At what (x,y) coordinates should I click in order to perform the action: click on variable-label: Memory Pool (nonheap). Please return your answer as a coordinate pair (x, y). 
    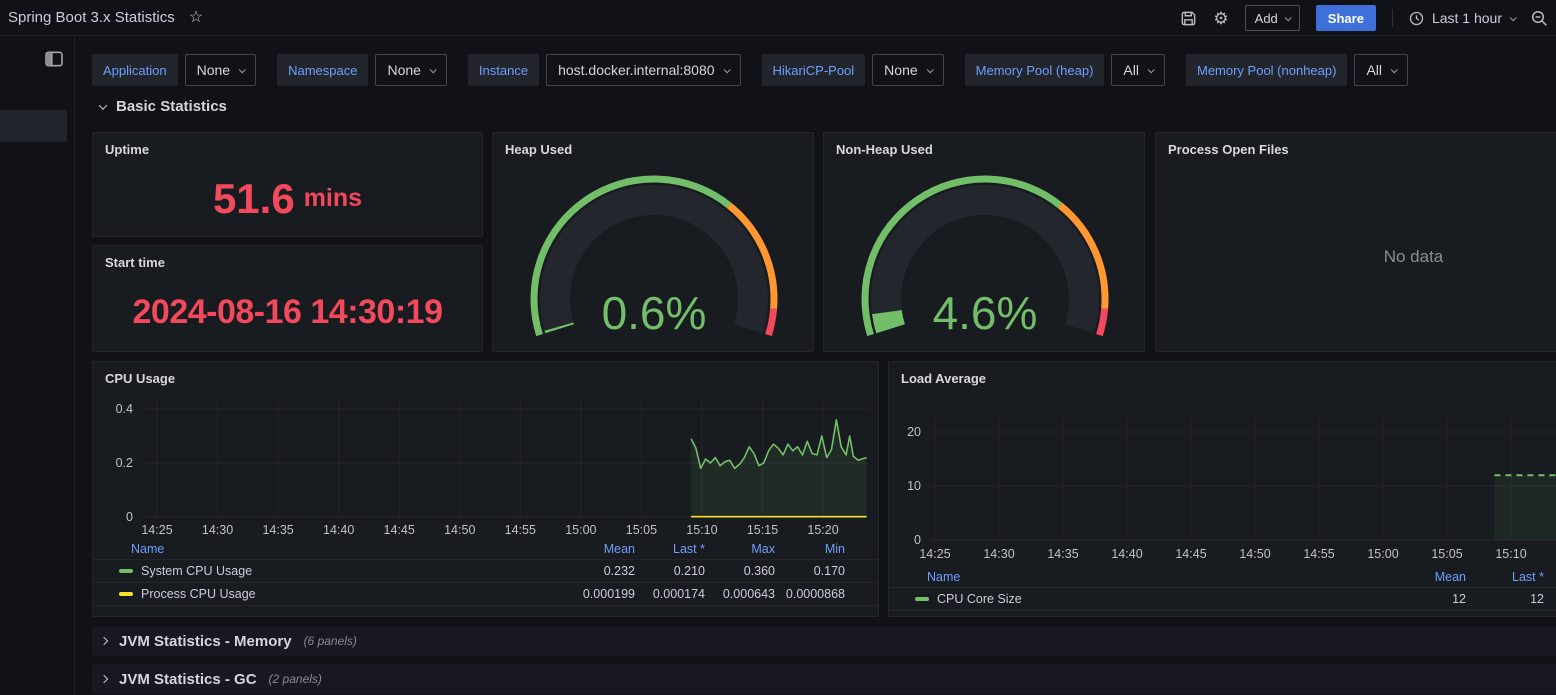
    Looking at the image, I should click on (1266, 70).